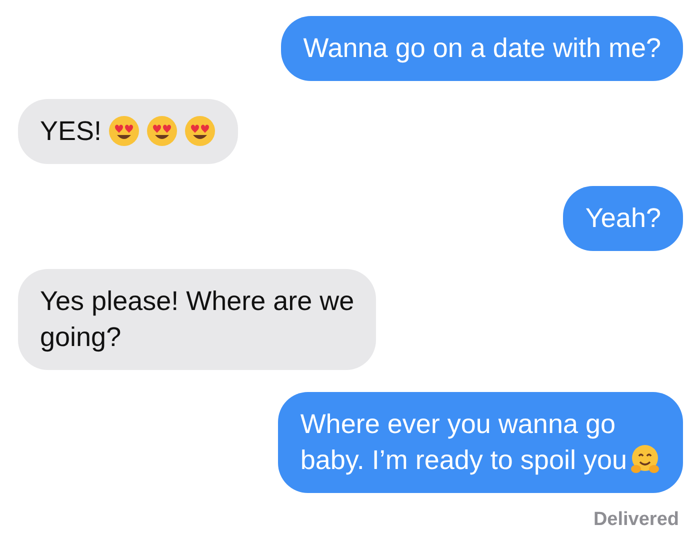 Image resolution: width=700 pixels, height=547 pixels. What do you see at coordinates (81, 337) in the screenshot?
I see `message-text: going?` at bounding box center [81, 337].